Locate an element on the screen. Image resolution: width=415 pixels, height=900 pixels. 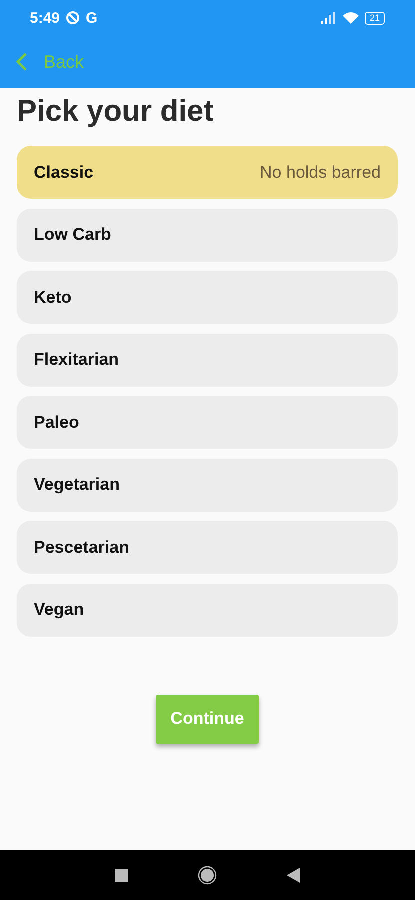
signal-icon is located at coordinates (328, 18).